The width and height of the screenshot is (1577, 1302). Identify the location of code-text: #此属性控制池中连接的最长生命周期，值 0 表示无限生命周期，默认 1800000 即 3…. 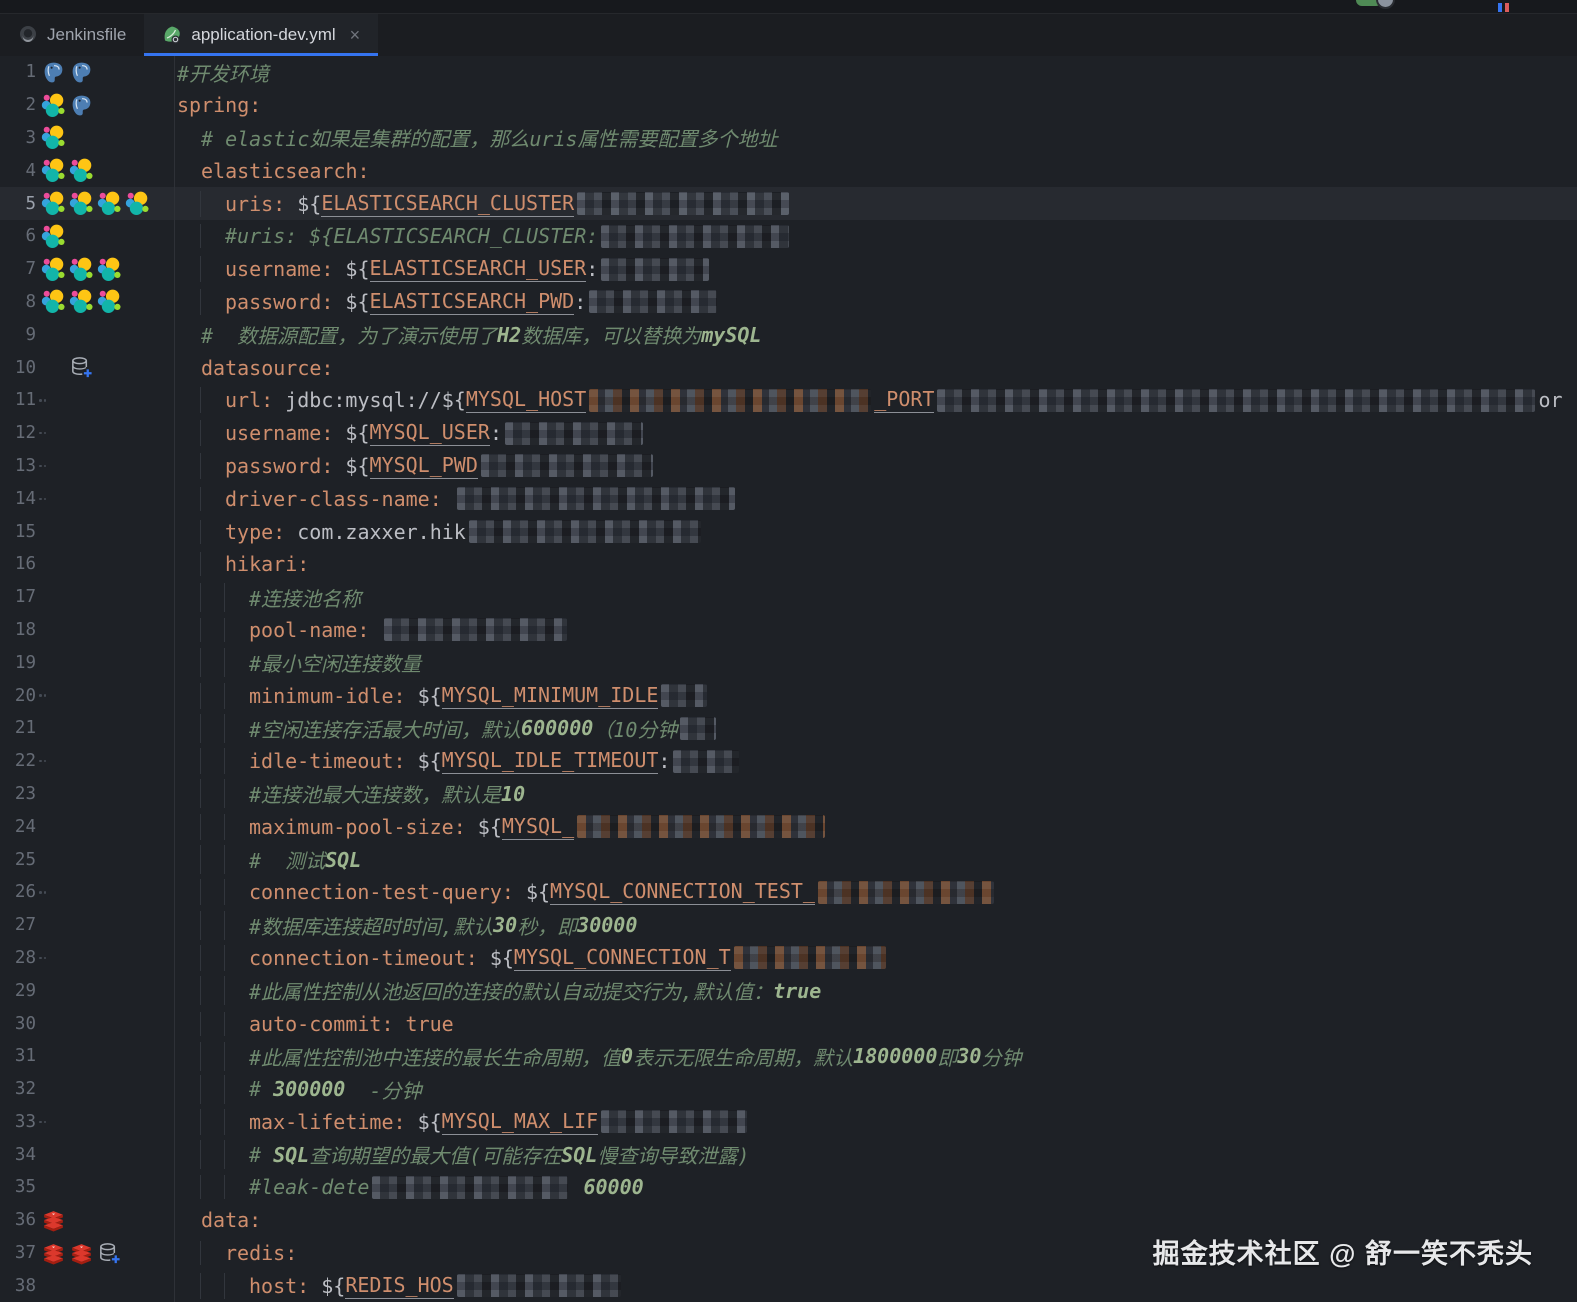
(876, 1056).